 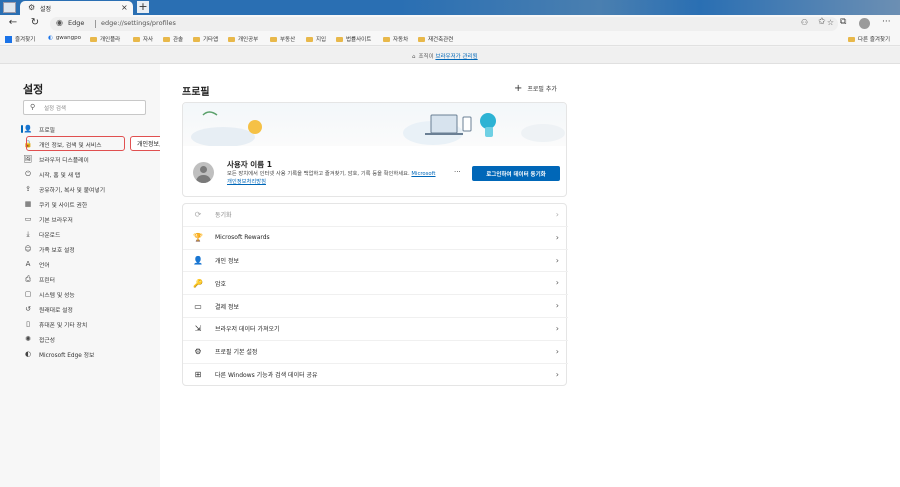 I want to click on sidebar-item-appearance: 🖼 브라우저 디스플레이, so click(x=88, y=159).